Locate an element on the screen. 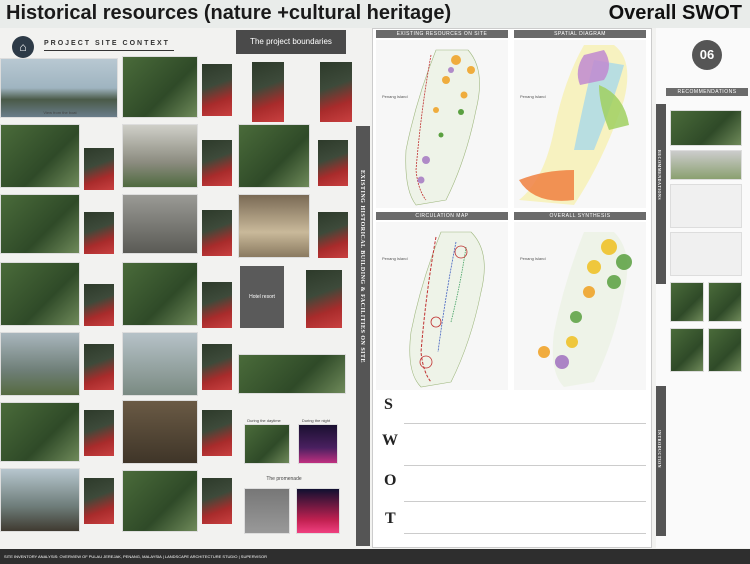 This screenshot has height=564, width=750. diagram-existing: Penang Island is located at coordinates (442, 124).